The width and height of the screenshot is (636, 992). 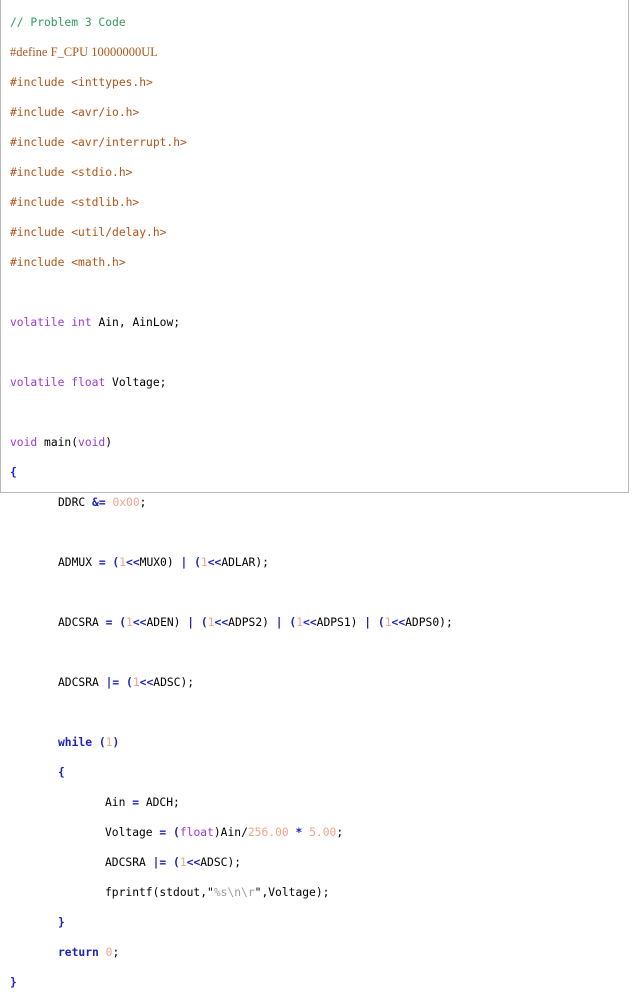 I want to click on operator: |=, so click(x=159, y=862).